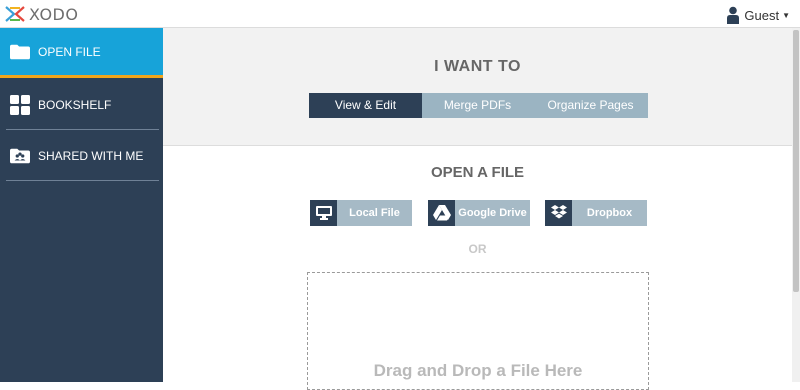 Image resolution: width=800 pixels, height=390 pixels. Describe the element at coordinates (477, 249) in the screenshot. I see `or-divider: OR` at that location.